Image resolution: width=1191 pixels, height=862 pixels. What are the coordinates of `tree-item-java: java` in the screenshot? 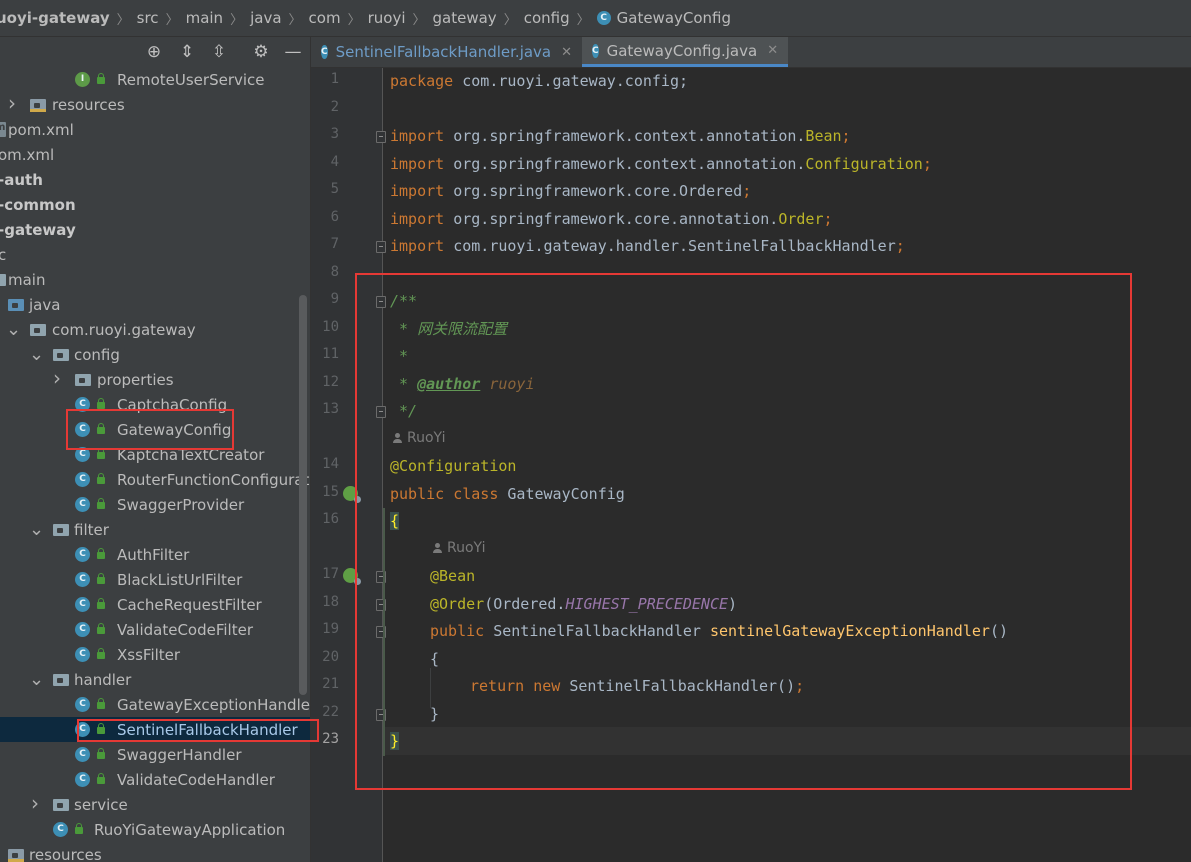 It's located at (155, 304).